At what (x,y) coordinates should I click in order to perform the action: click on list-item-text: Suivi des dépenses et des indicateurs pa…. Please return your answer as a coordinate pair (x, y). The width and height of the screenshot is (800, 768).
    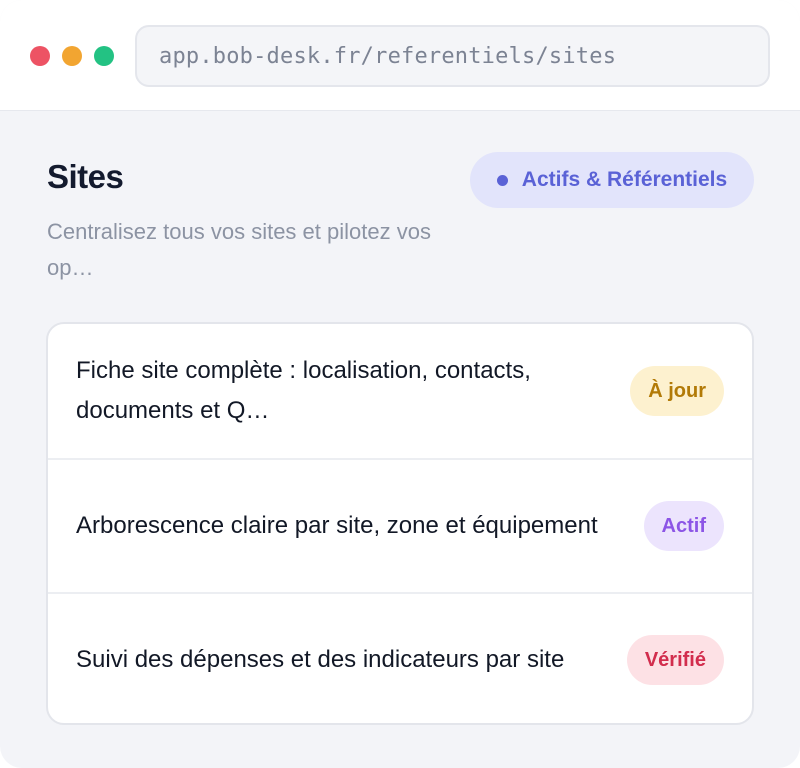
    Looking at the image, I should click on (320, 659).